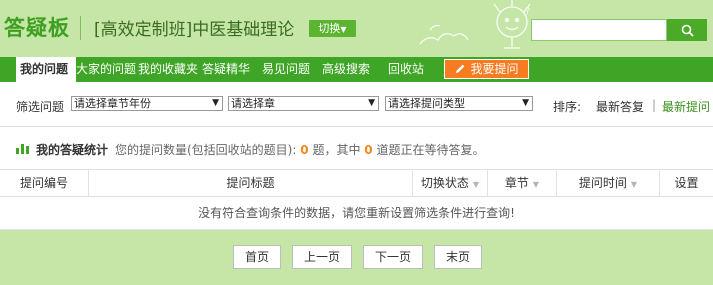 The width and height of the screenshot is (713, 285). I want to click on column-header-time-label: 提问时间, so click(602, 183).